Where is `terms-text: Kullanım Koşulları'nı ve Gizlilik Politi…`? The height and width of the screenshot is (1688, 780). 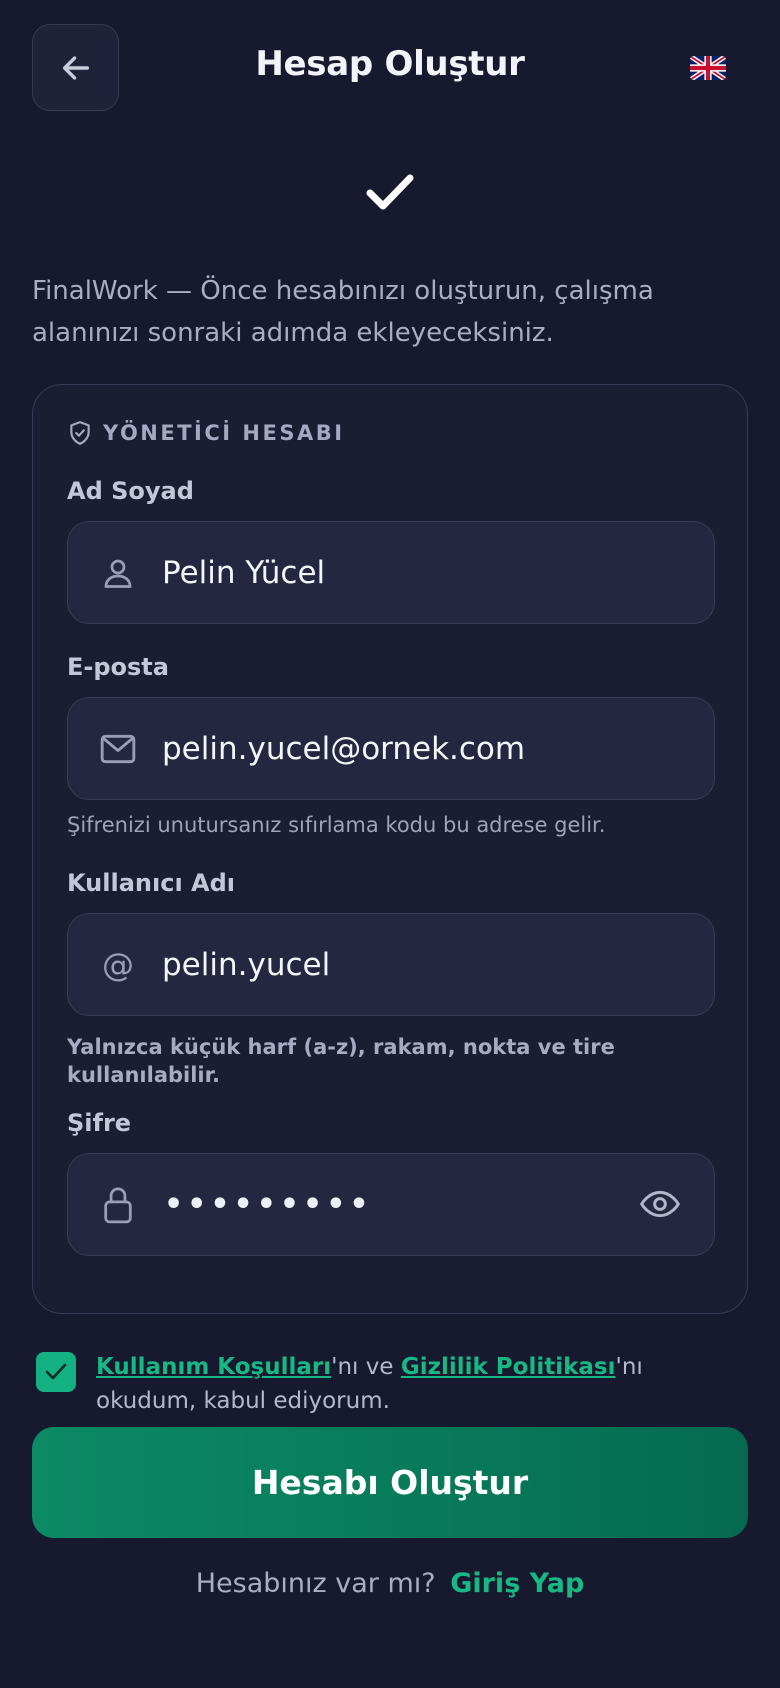
terms-text: Kullanım Koşulları'nı ve Gizlilik Politi… is located at coordinates (421, 1384).